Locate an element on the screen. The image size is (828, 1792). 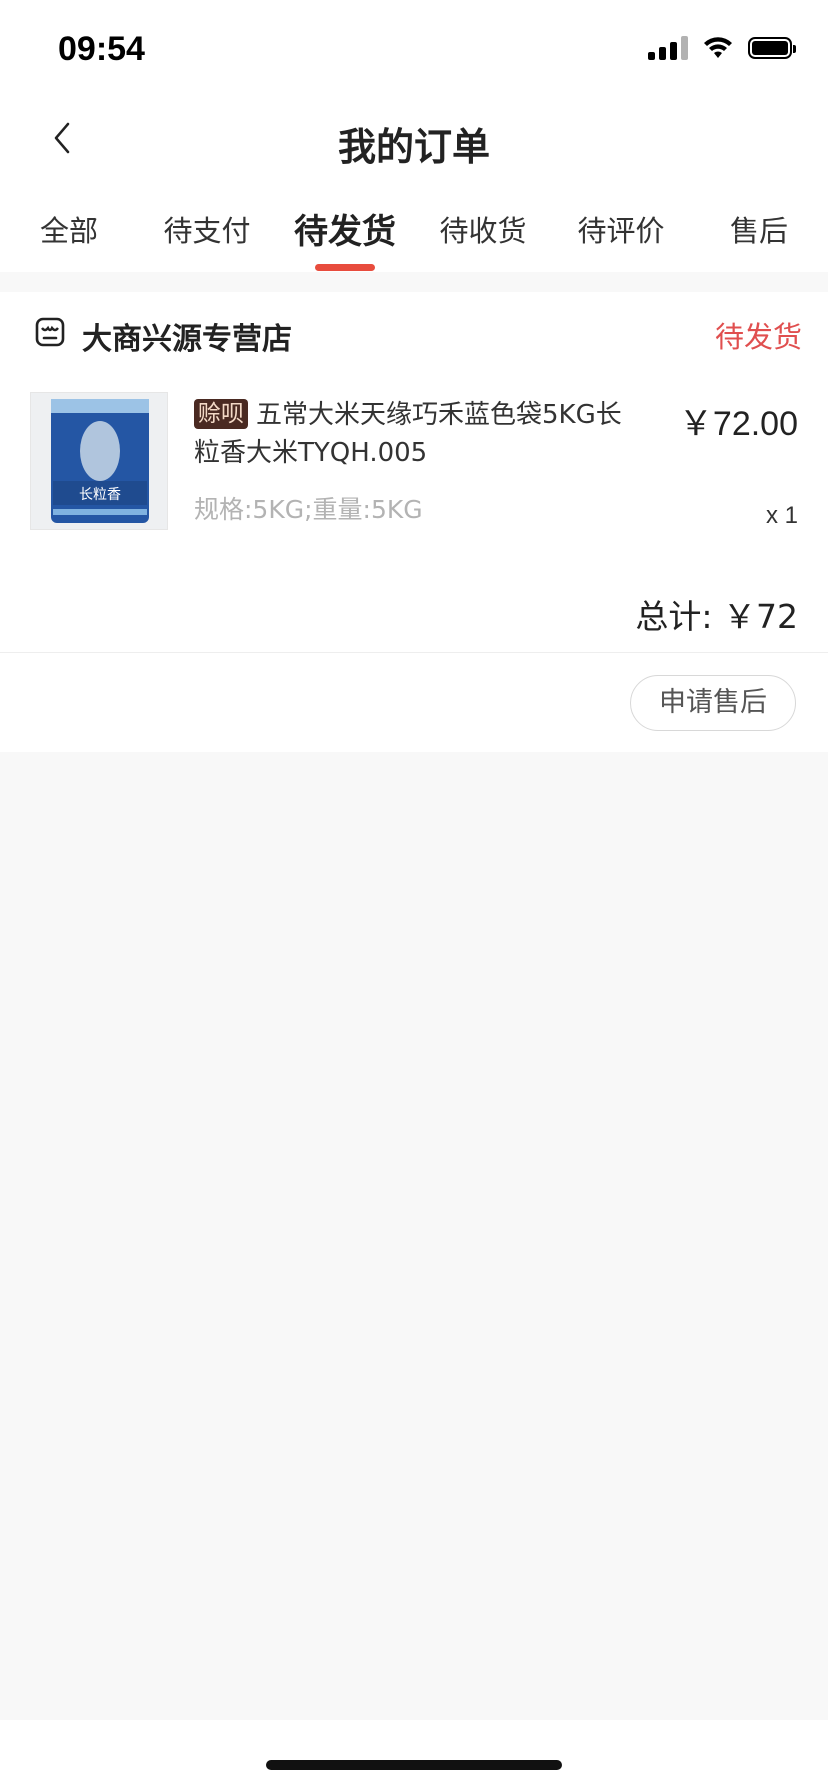
order-total: 总计: ￥72 is located at coordinates (716, 616).